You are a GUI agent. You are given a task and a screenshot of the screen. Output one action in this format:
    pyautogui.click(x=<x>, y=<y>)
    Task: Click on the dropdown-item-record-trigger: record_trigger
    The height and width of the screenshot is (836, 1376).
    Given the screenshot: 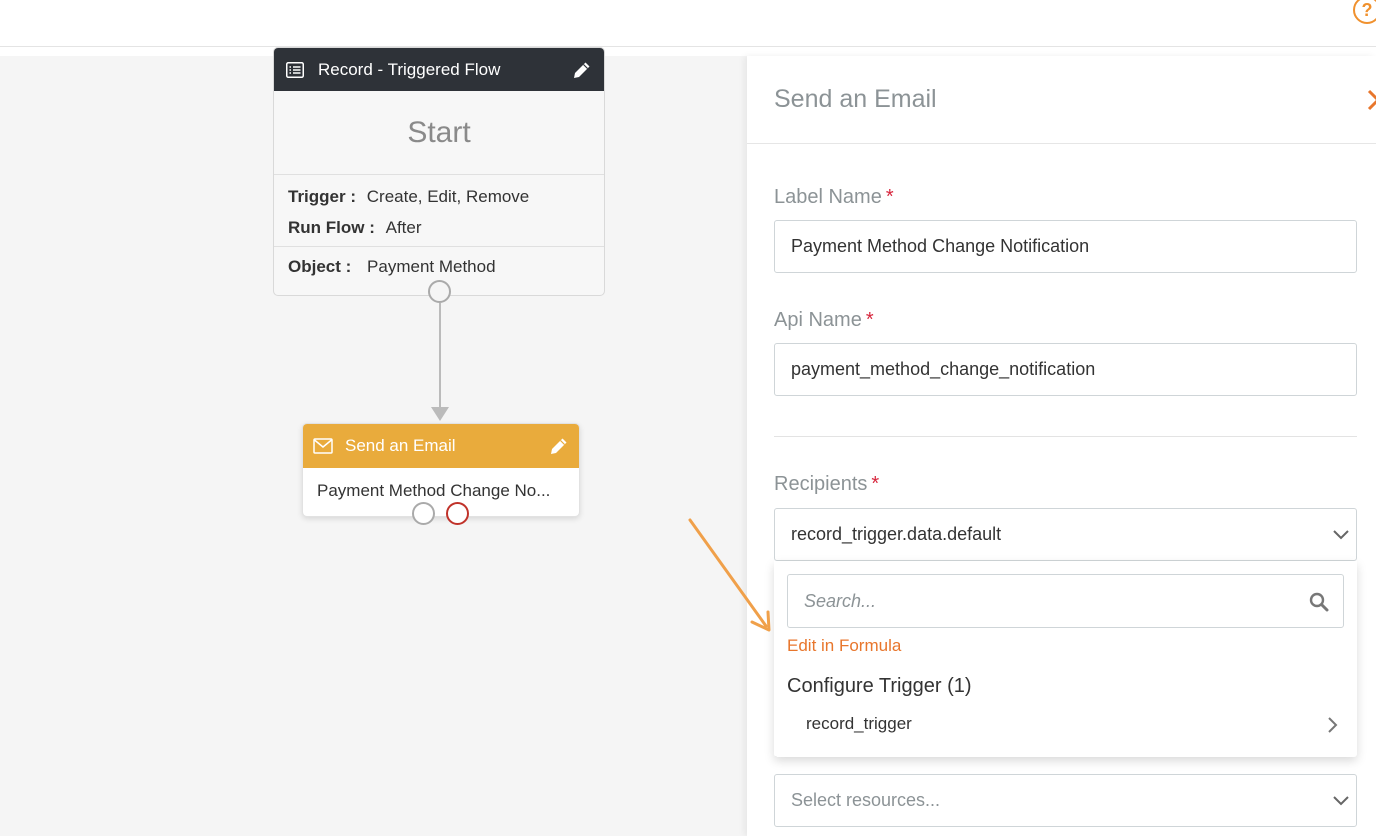 What is the action you would take?
    pyautogui.click(x=1065, y=724)
    